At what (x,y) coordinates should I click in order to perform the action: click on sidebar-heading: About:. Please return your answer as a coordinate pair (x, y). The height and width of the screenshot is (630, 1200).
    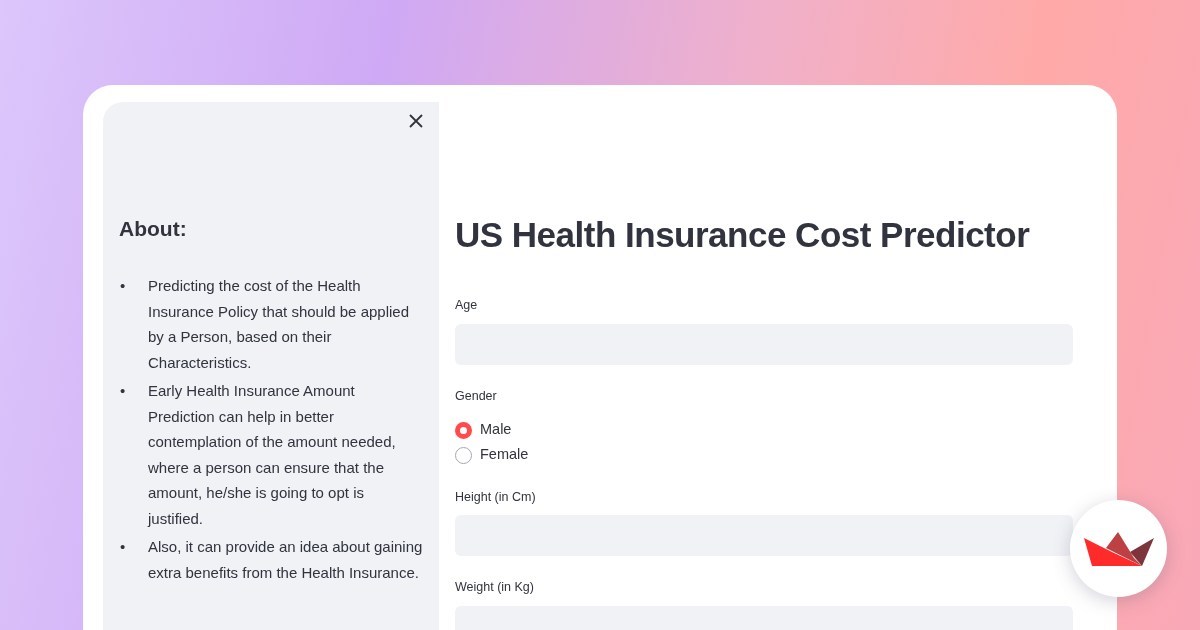
    Looking at the image, I should click on (153, 229).